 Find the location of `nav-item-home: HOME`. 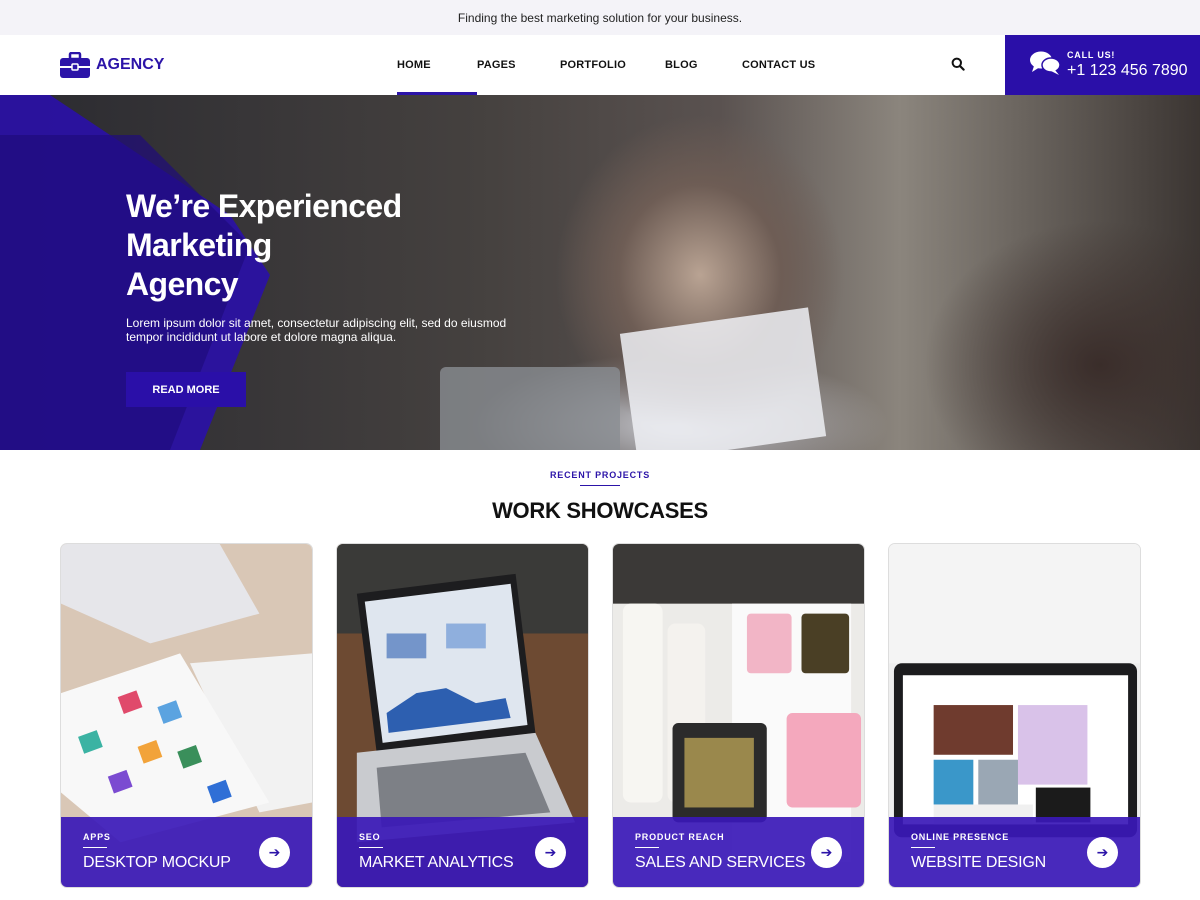

nav-item-home: HOME is located at coordinates (437, 65).